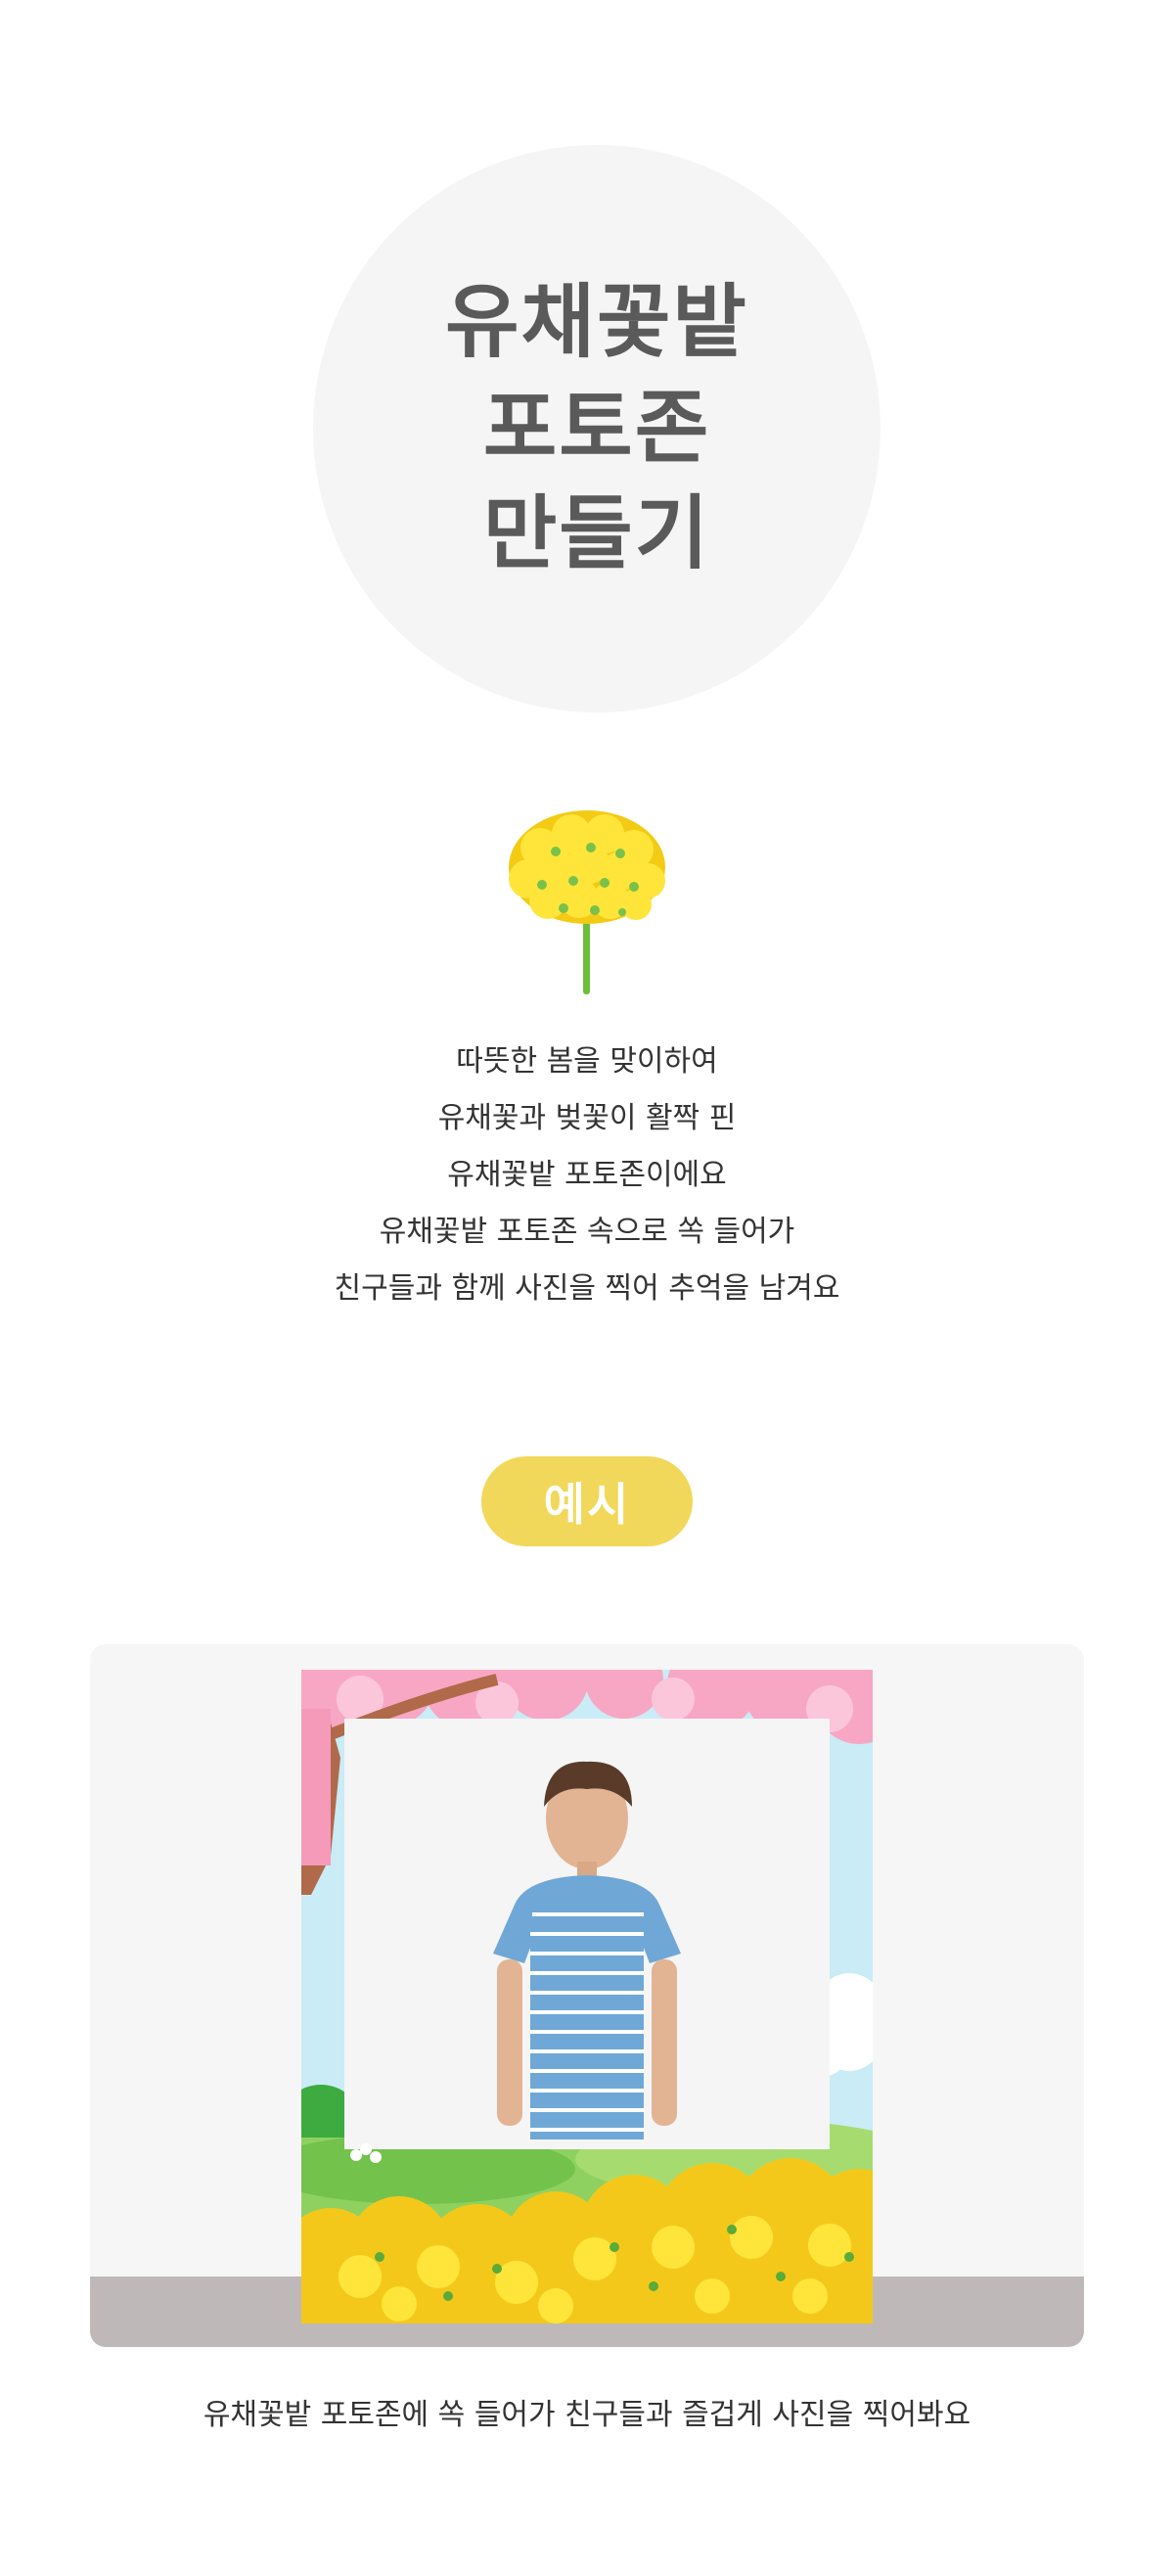 This screenshot has width=1174, height=2576. What do you see at coordinates (587, 902) in the screenshot?
I see `rapeseed-flower-icon` at bounding box center [587, 902].